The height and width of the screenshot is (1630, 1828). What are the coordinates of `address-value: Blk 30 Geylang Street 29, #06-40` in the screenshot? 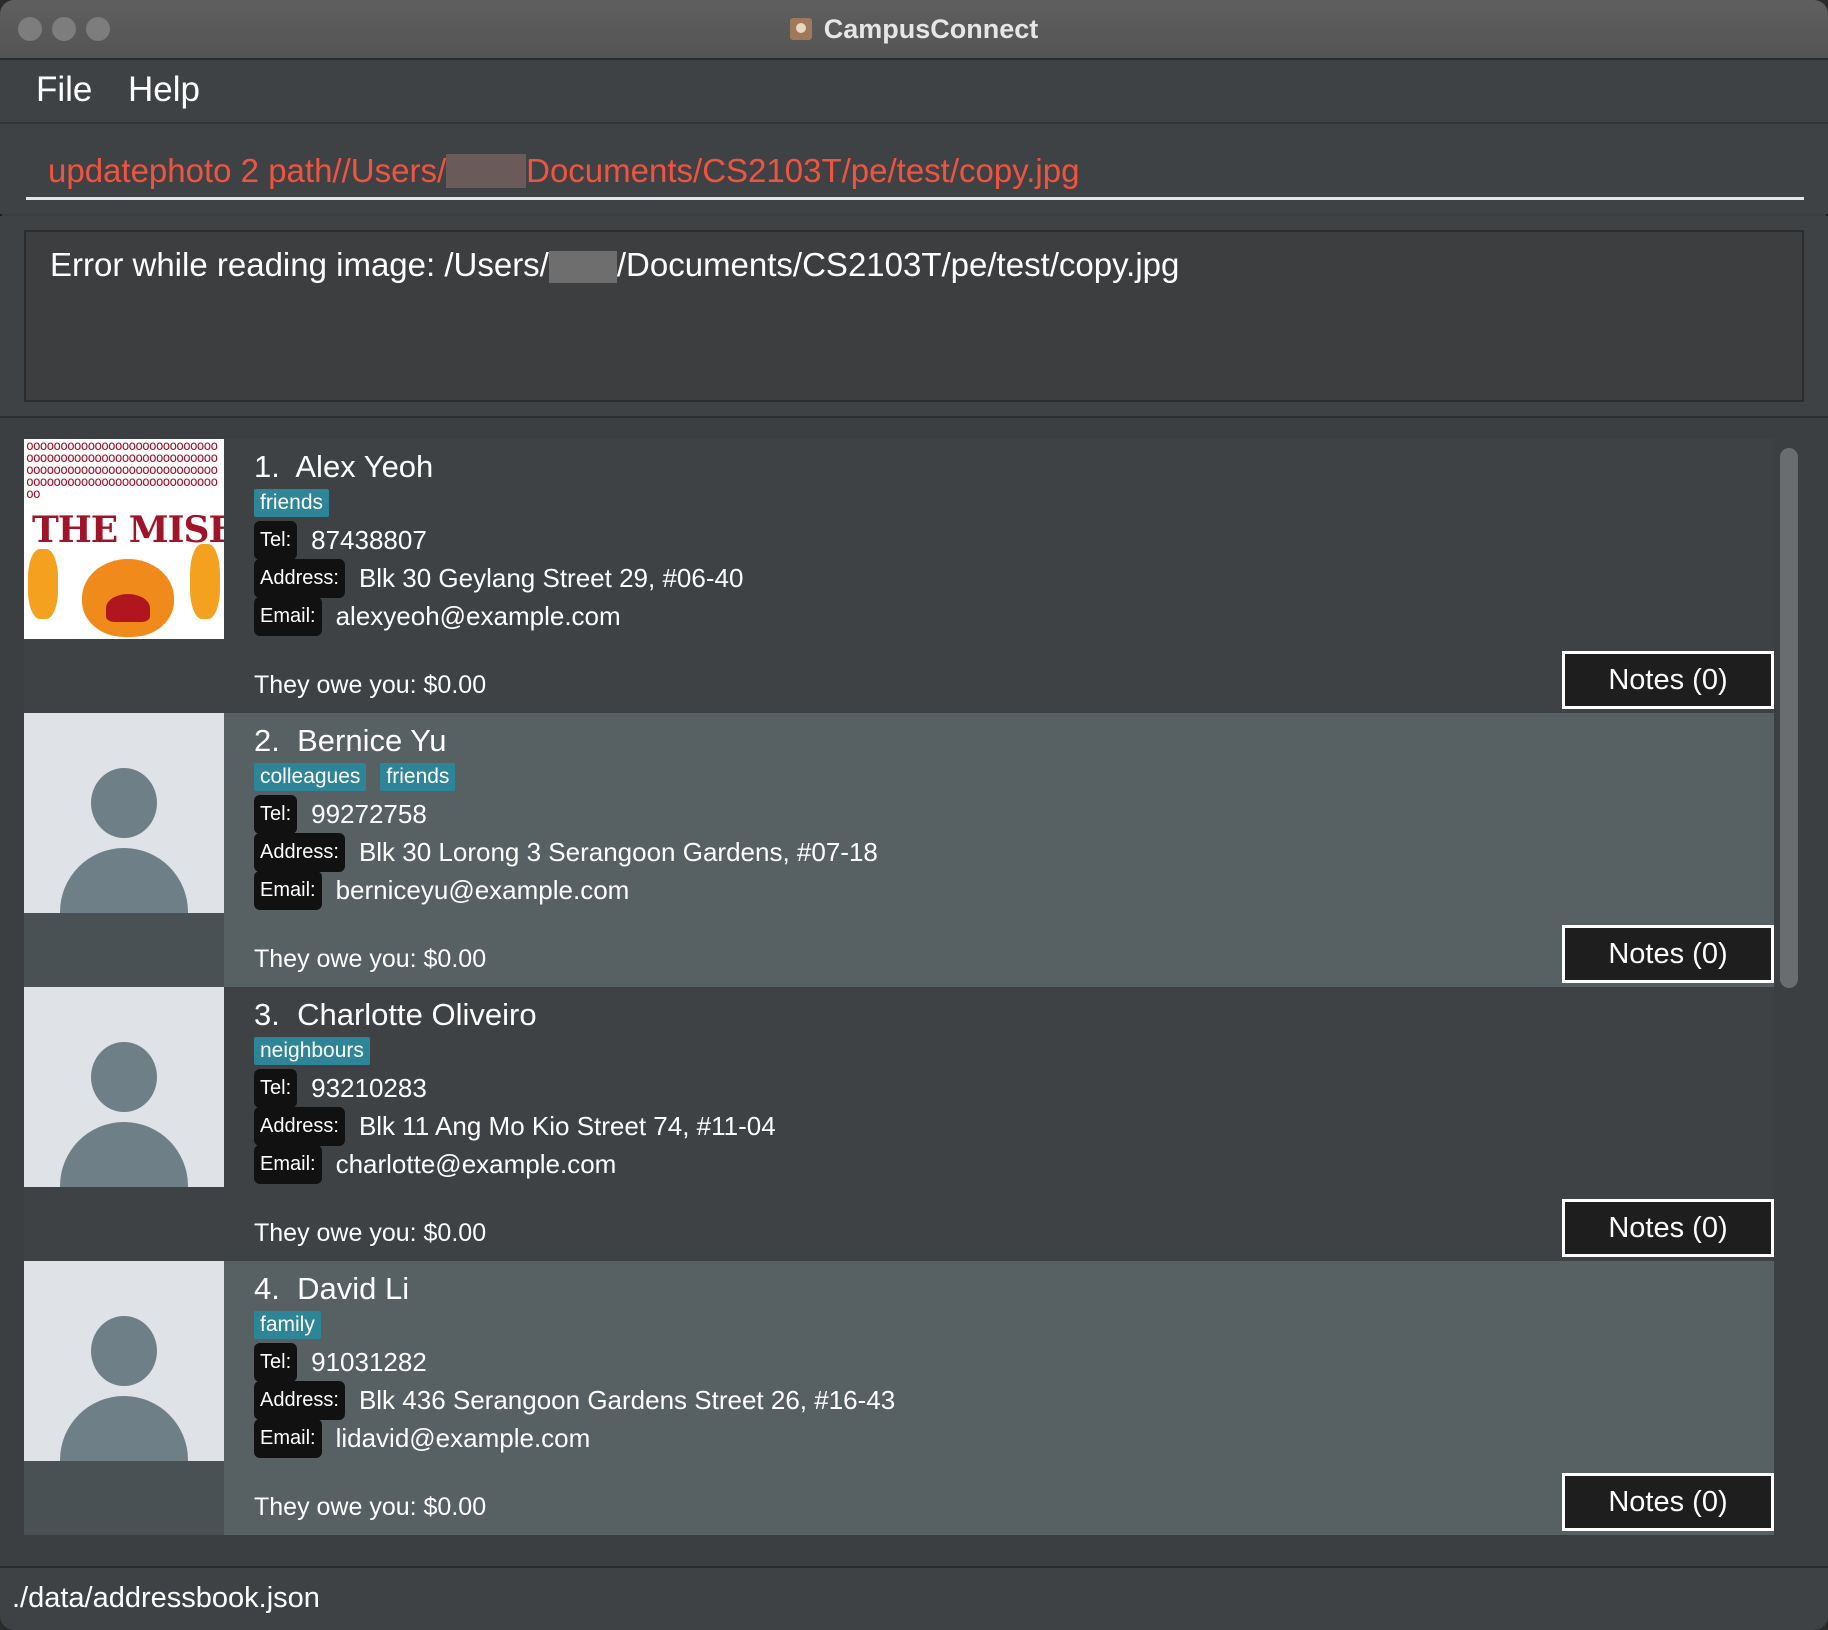 It's located at (551, 578).